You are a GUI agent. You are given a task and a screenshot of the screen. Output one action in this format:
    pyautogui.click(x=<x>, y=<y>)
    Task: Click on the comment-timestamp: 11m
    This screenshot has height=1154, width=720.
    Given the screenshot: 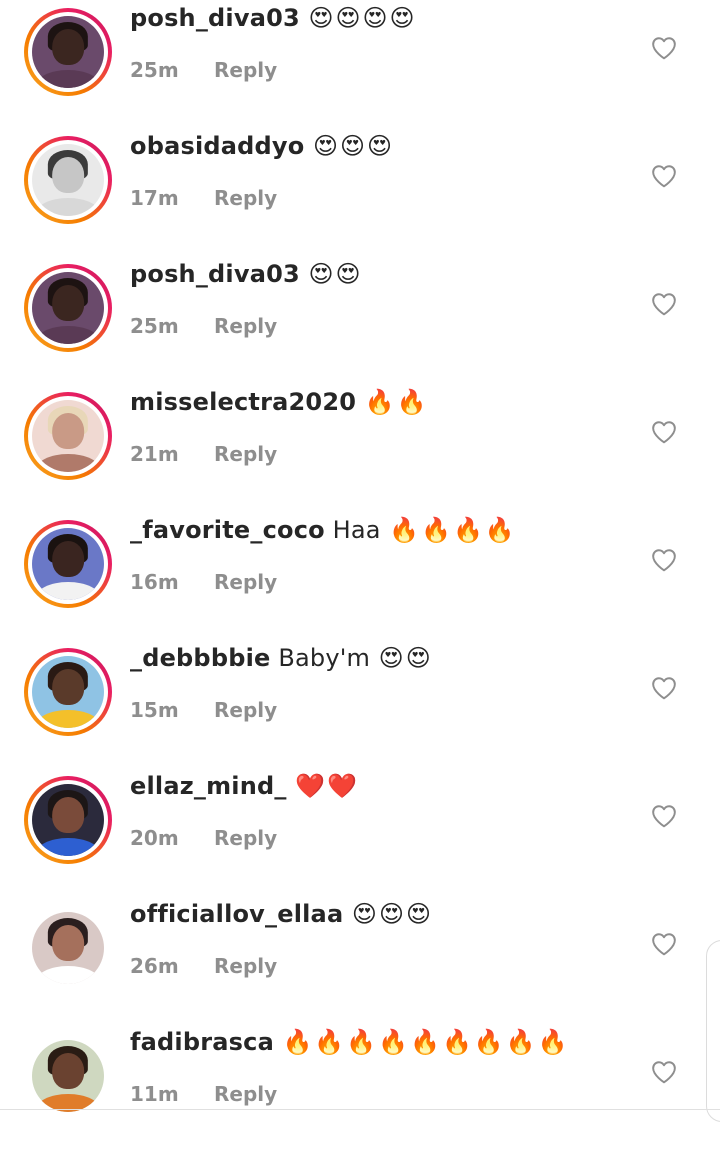 What is the action you would take?
    pyautogui.click(x=154, y=1094)
    